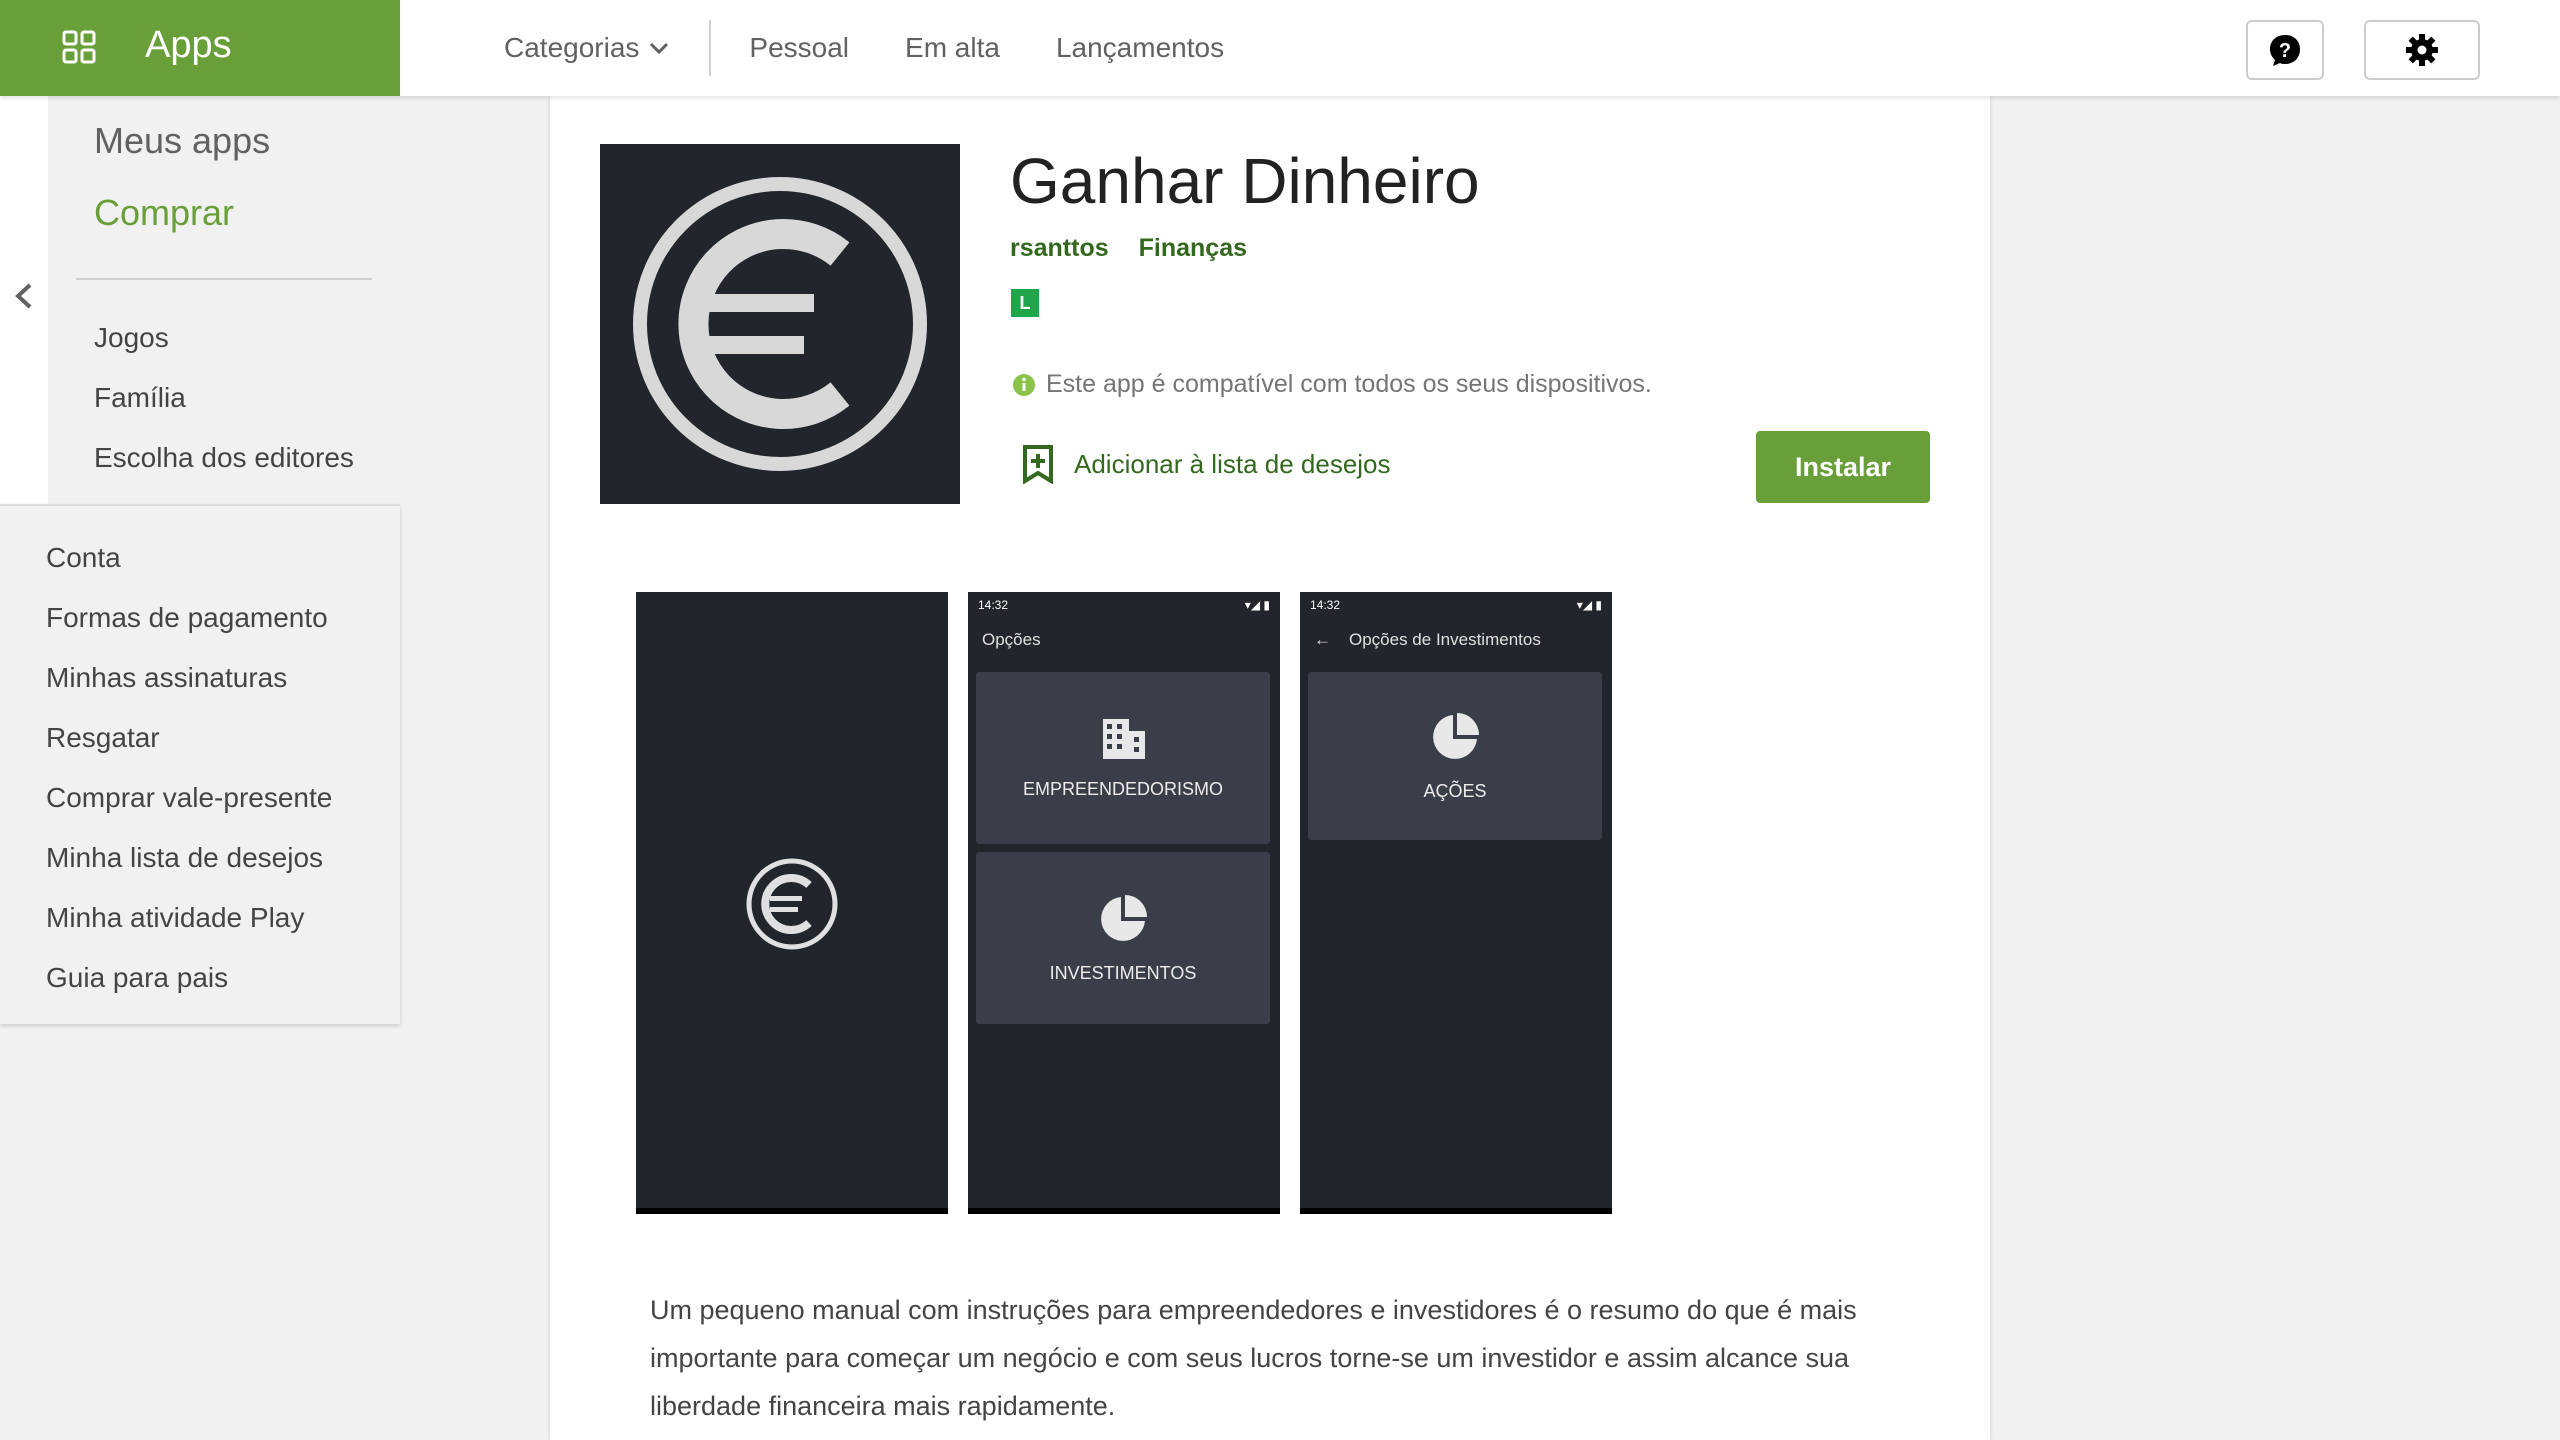  I want to click on add-to-wishlist-button: Adicionar à lista de desejos, so click(1206, 464).